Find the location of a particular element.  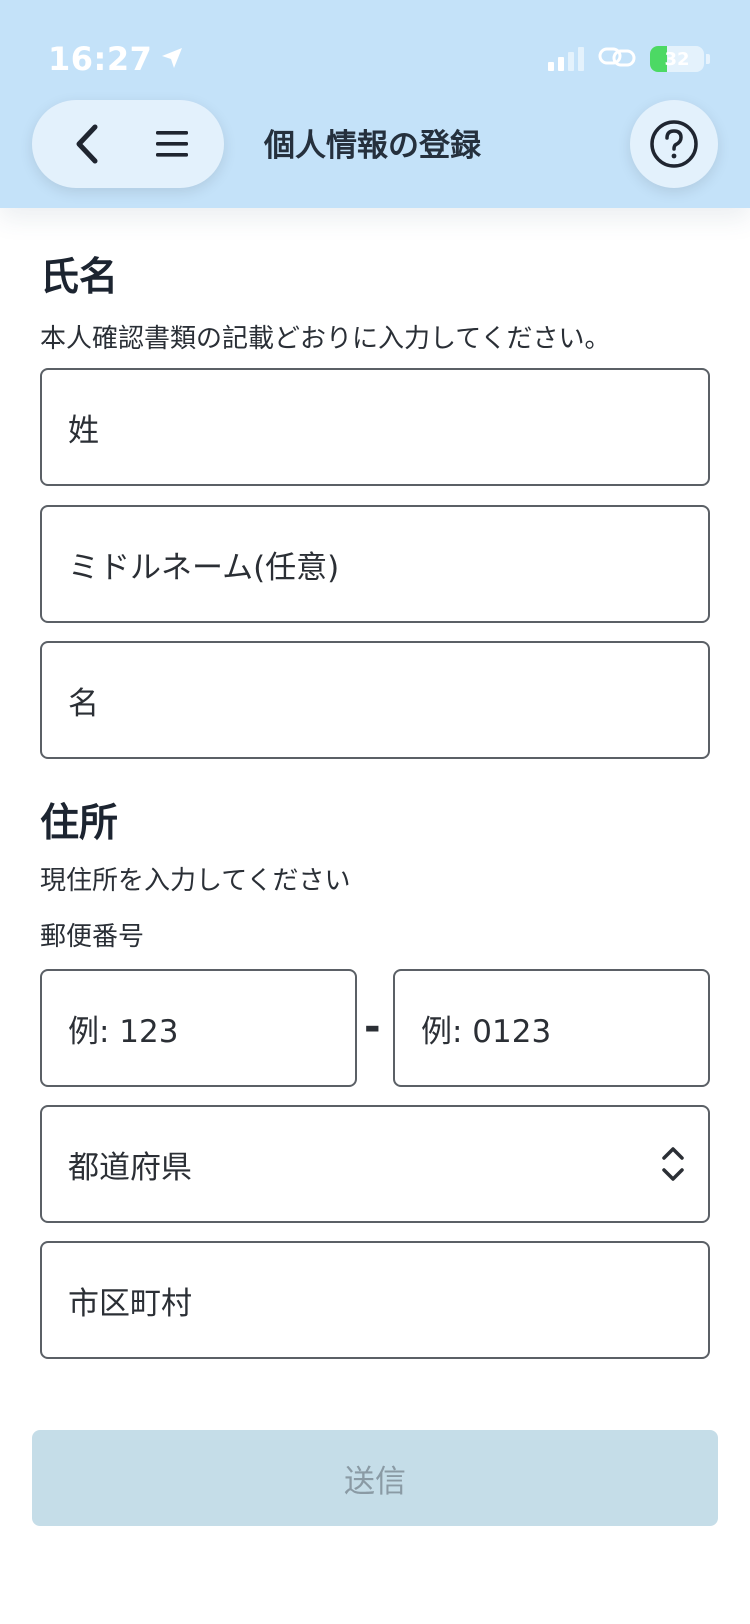

postal-code-label: 郵便番号 is located at coordinates (92, 937).